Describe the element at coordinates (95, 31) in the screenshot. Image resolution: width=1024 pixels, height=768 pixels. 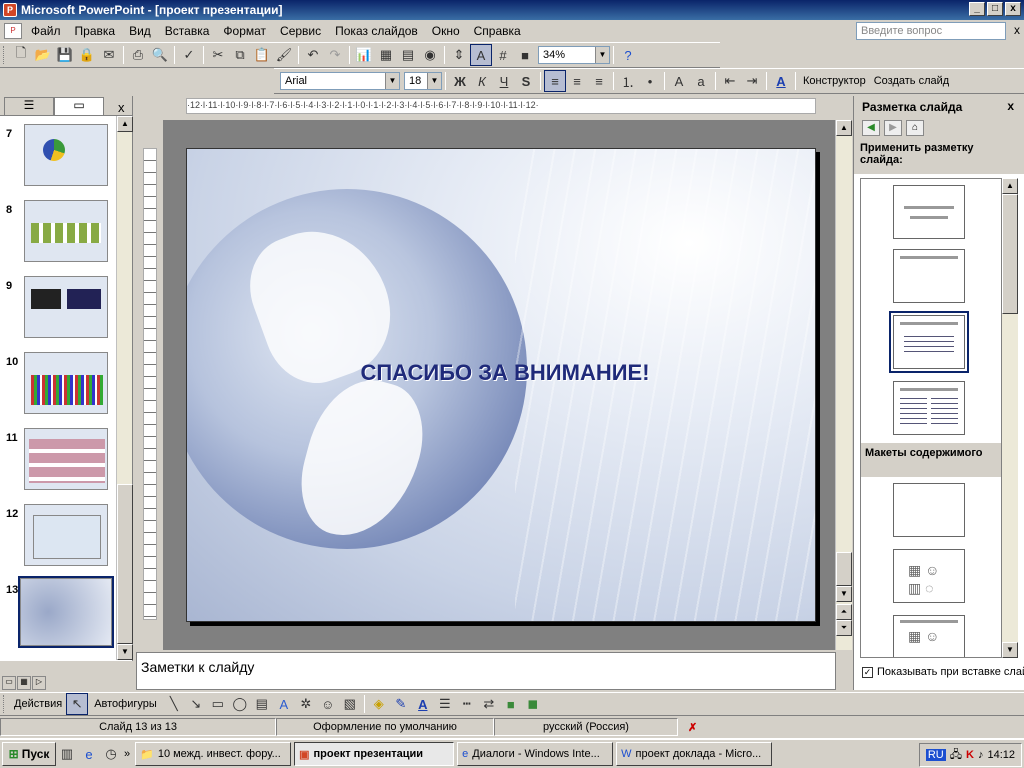
I see `menu-edit: Правка` at that location.